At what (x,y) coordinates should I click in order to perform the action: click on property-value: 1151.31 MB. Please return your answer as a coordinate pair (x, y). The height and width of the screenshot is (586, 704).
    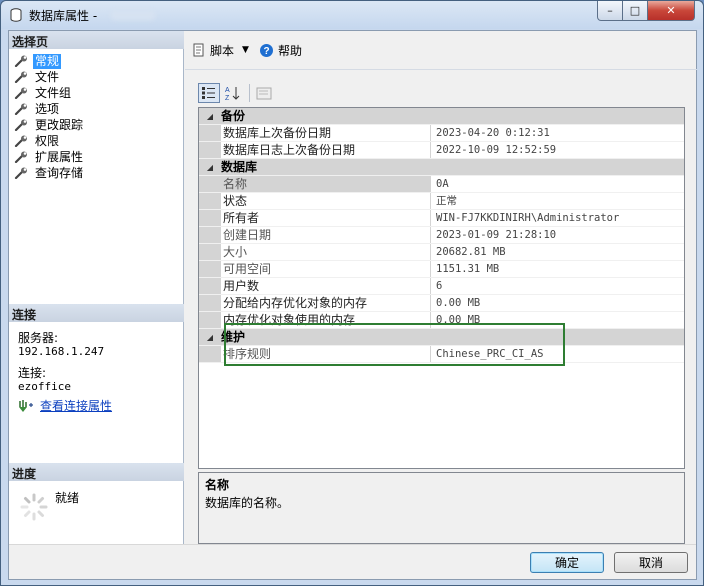
    Looking at the image, I should click on (557, 269).